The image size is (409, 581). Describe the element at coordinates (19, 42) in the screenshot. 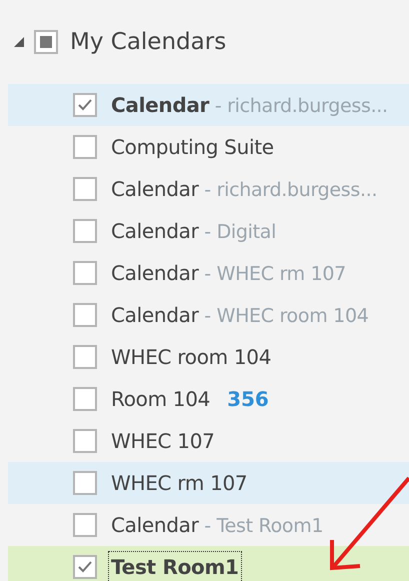

I see `expand-triangle-icon` at that location.